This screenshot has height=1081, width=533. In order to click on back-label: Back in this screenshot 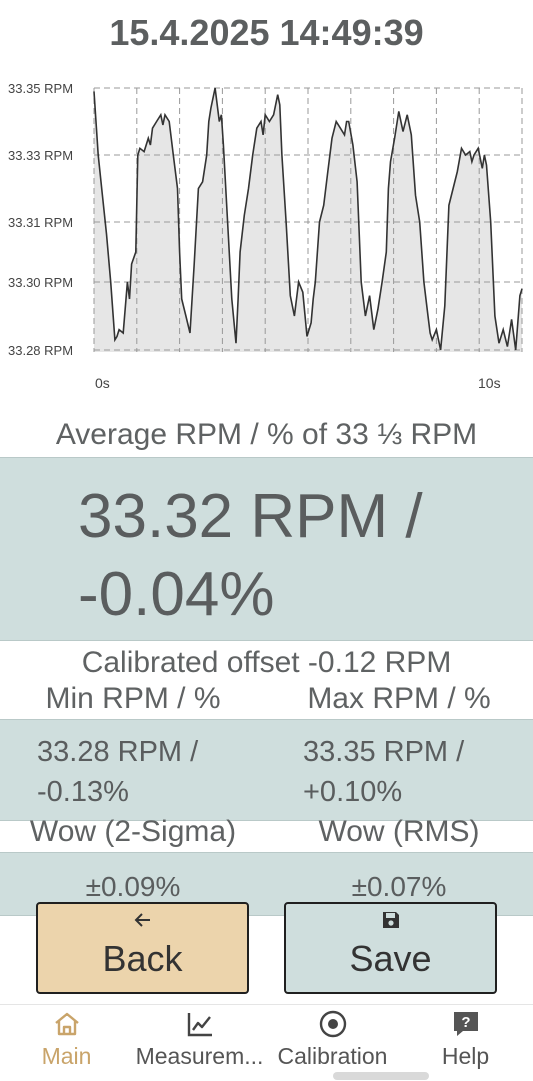, I will do `click(142, 958)`.